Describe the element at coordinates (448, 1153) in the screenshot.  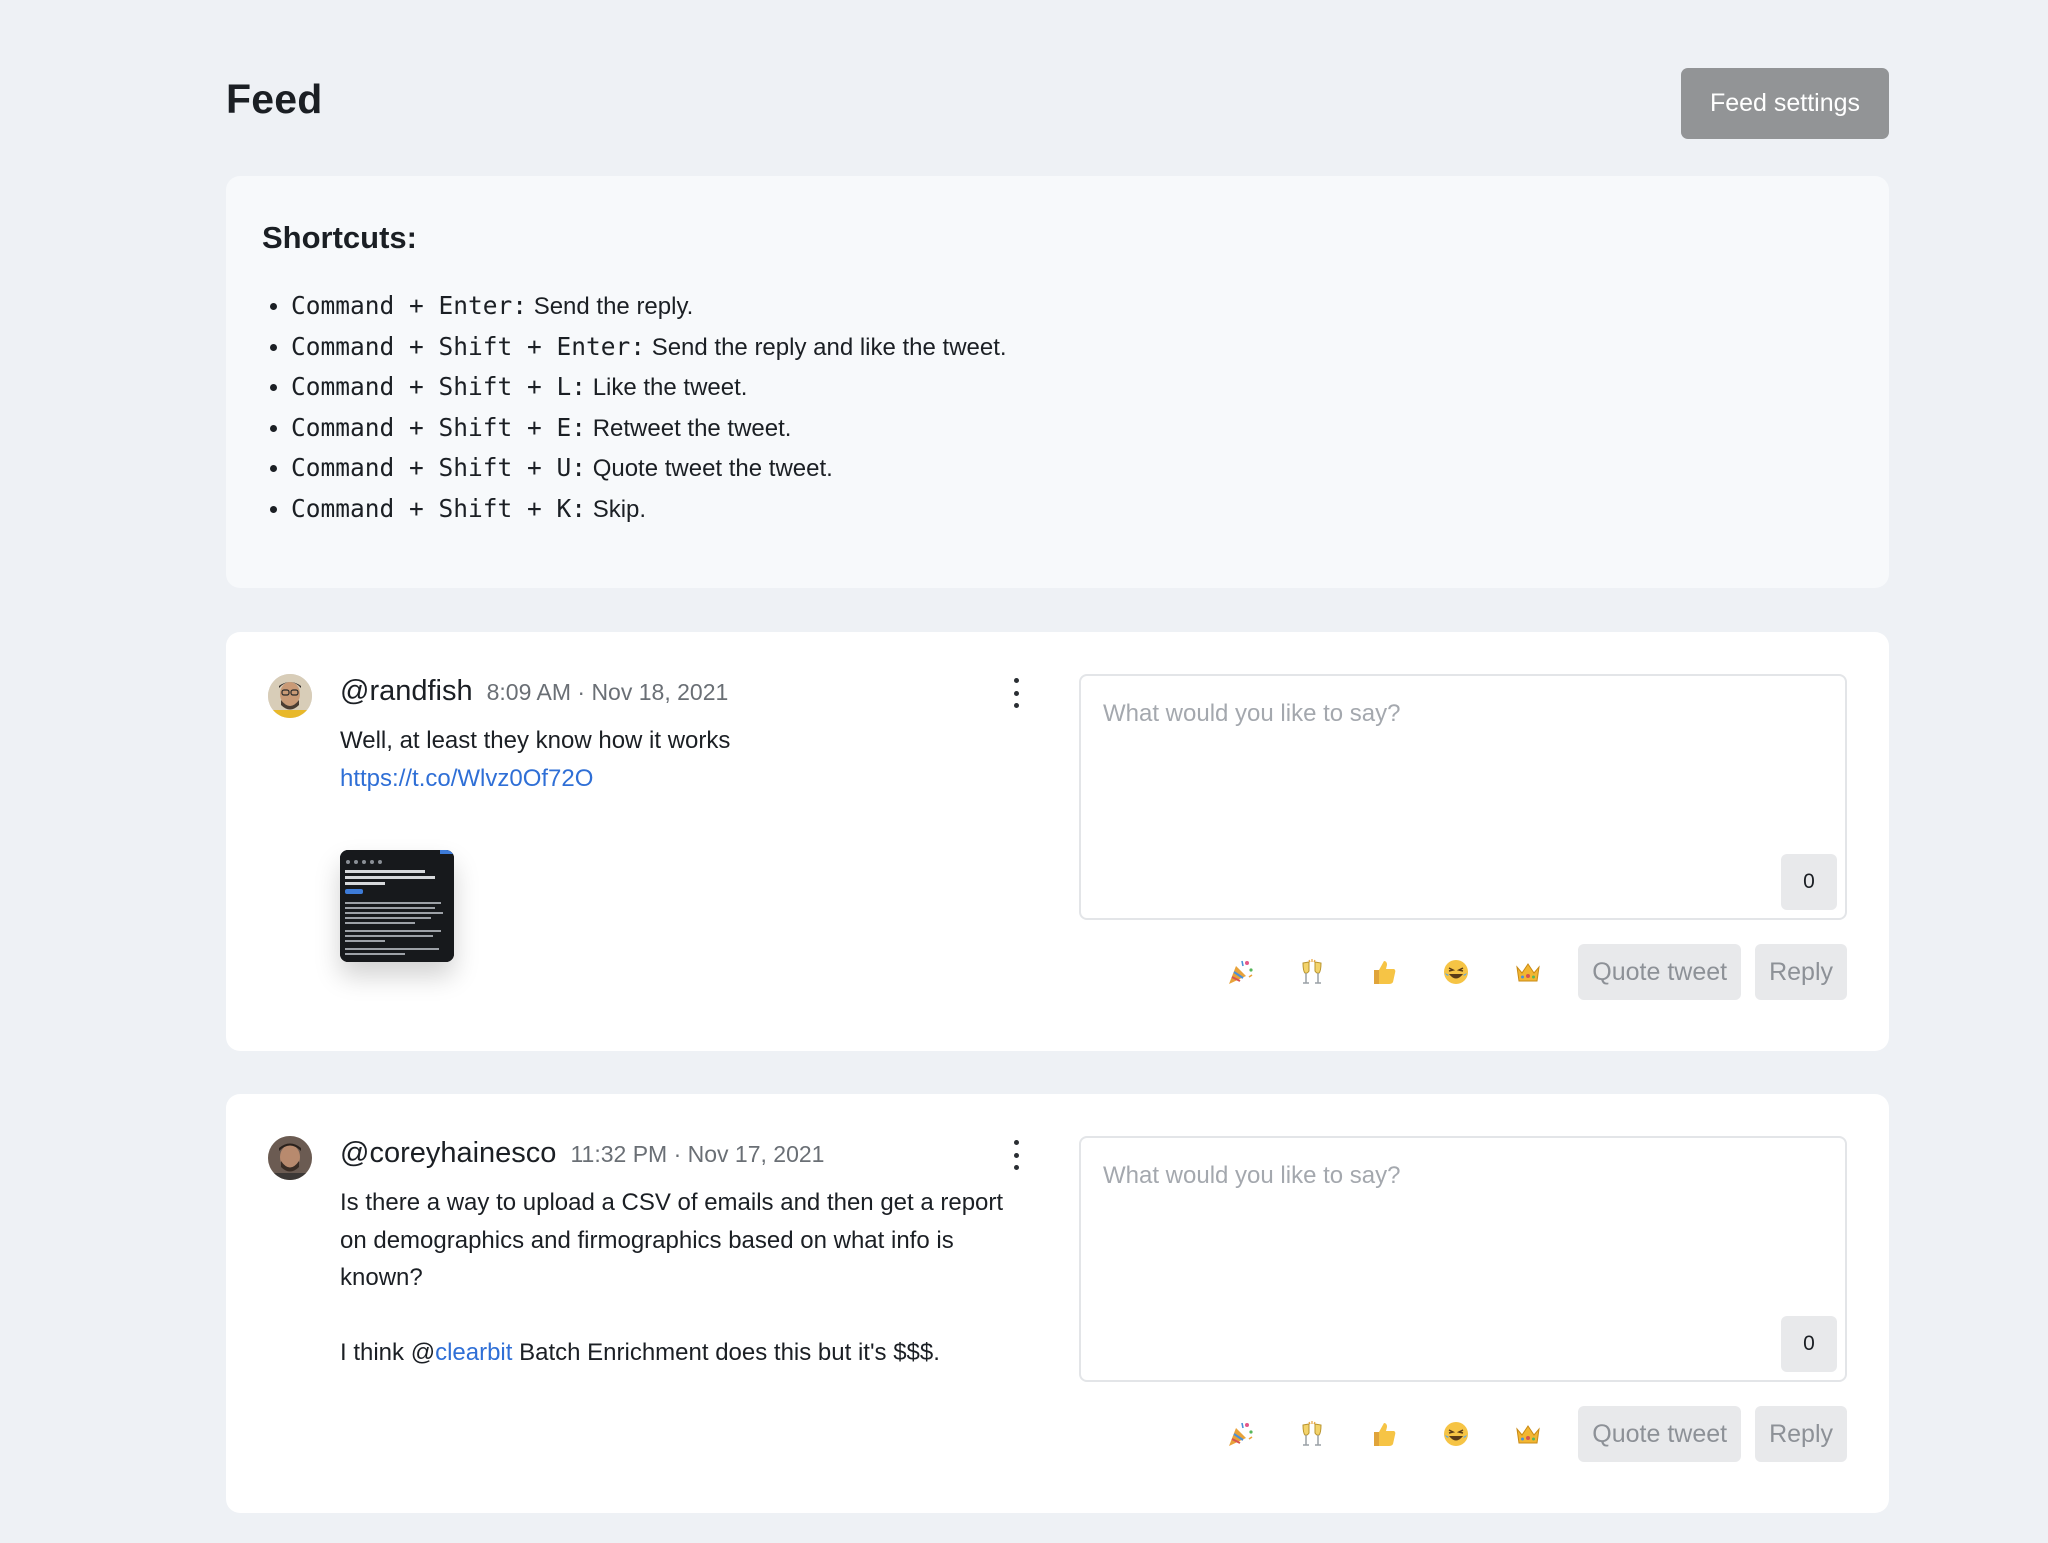
I see `tweet-handle: @coreyhainesco` at that location.